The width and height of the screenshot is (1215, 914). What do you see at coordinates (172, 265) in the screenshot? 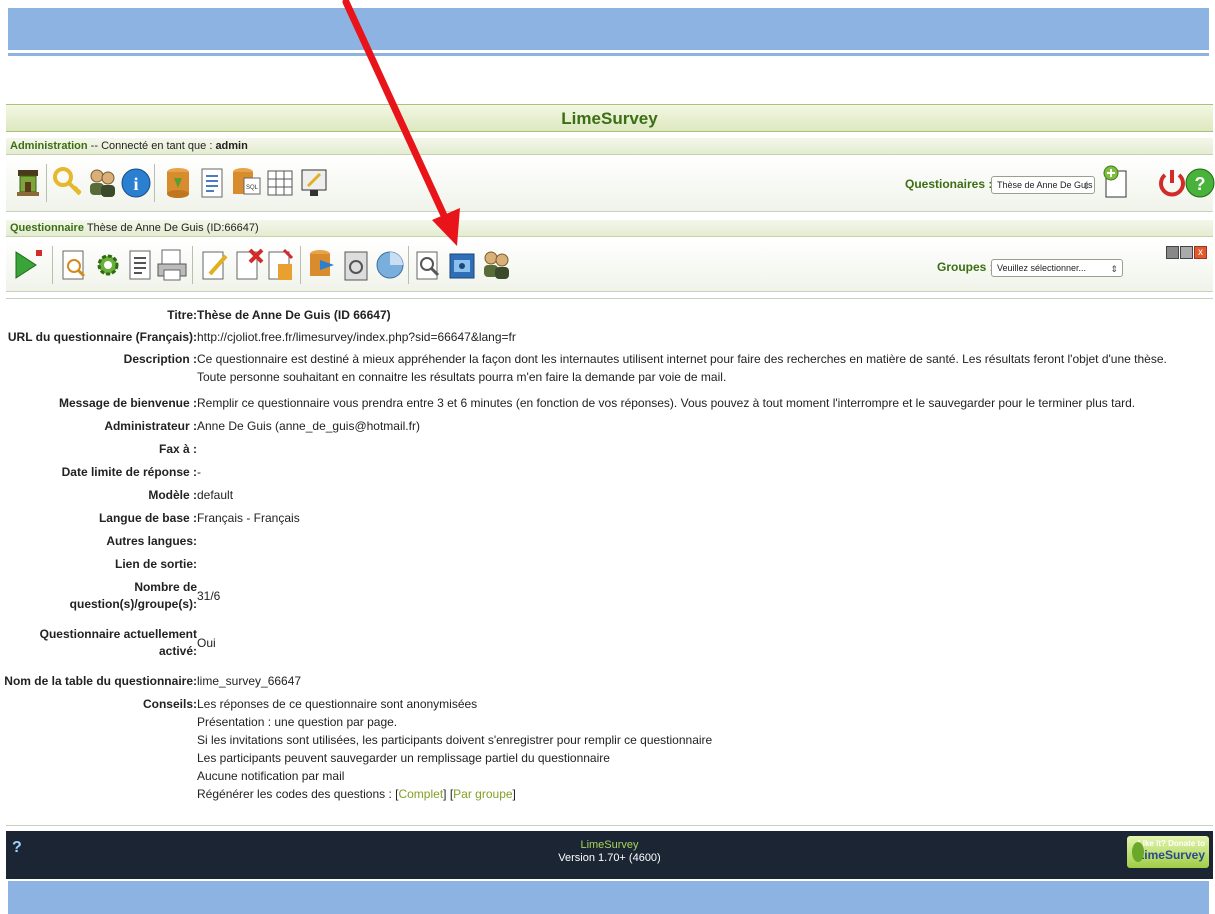
I see `print-icon` at bounding box center [172, 265].